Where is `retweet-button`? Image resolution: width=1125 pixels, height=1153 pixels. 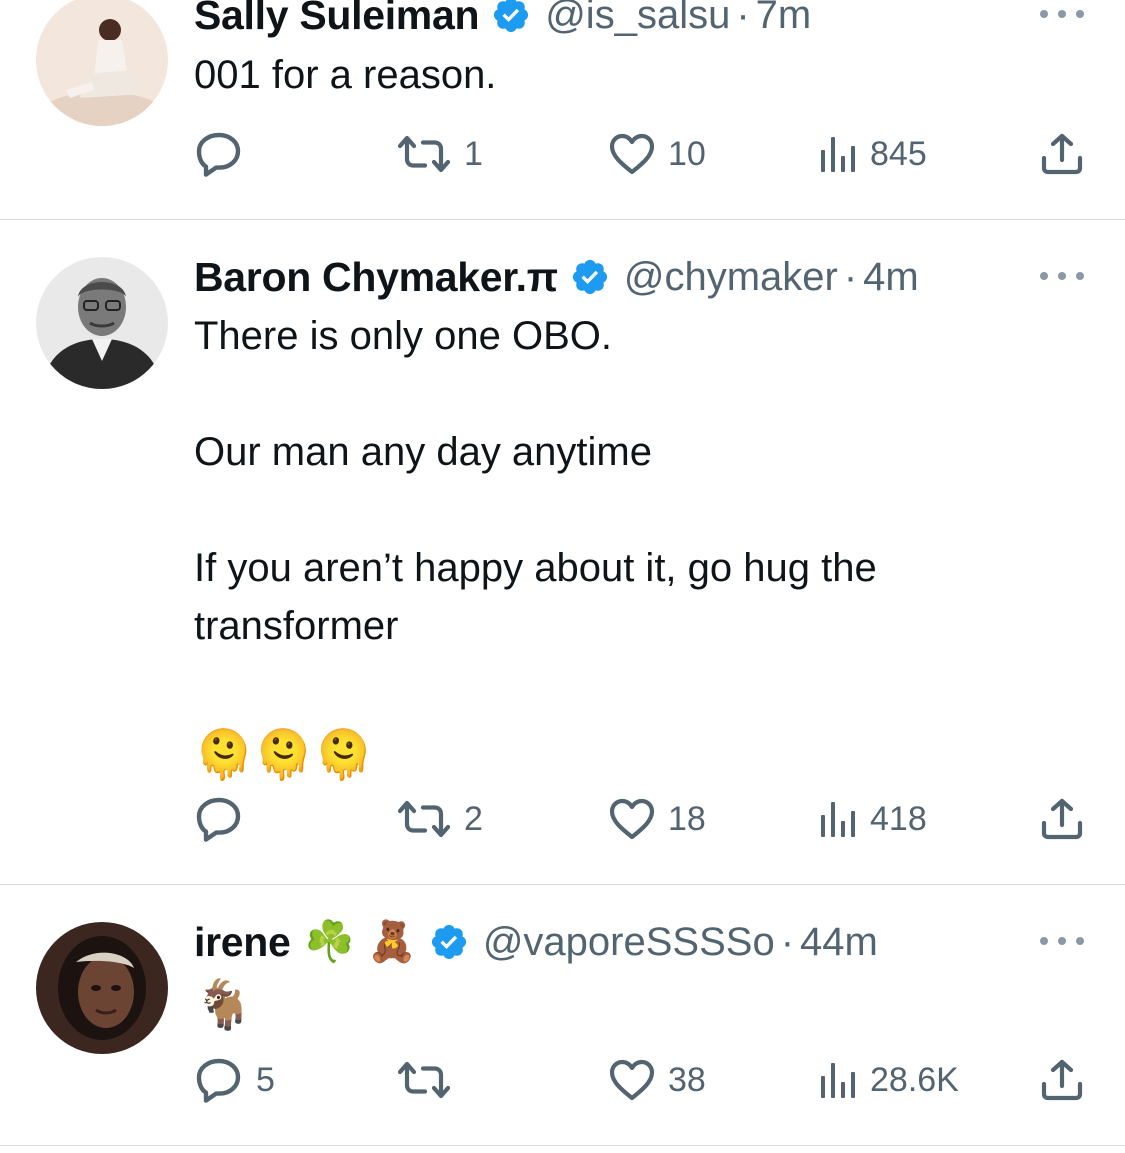 retweet-button is located at coordinates (430, 1080).